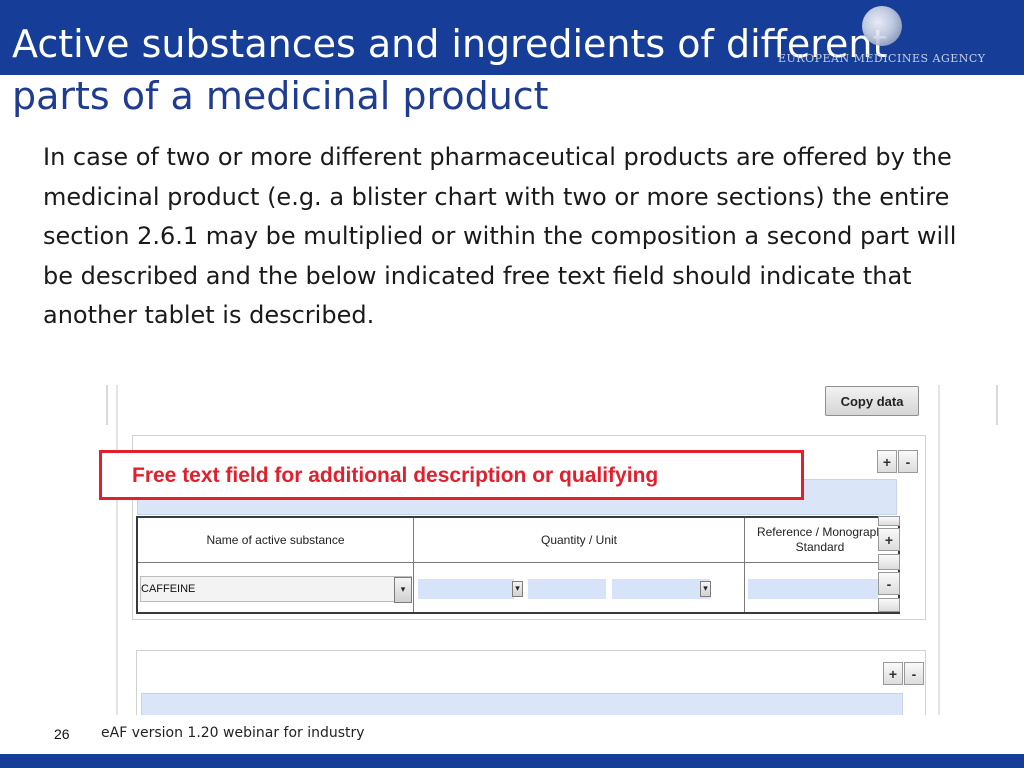  What do you see at coordinates (813, 589) in the screenshot?
I see `reference-field` at bounding box center [813, 589].